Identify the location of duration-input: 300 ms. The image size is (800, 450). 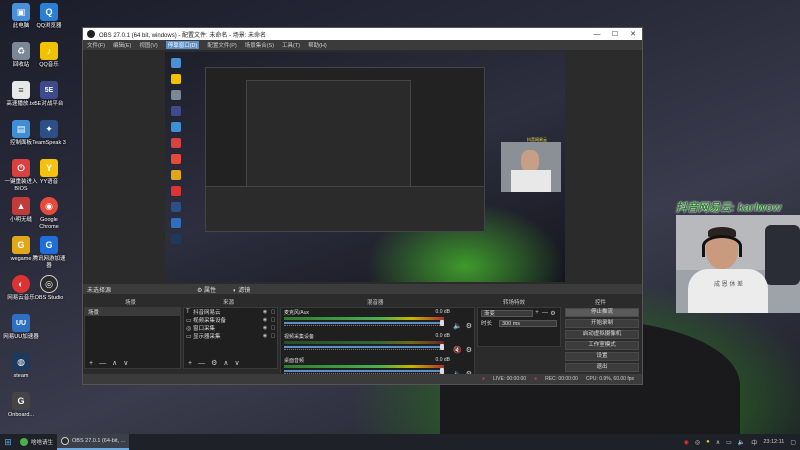
(528, 323).